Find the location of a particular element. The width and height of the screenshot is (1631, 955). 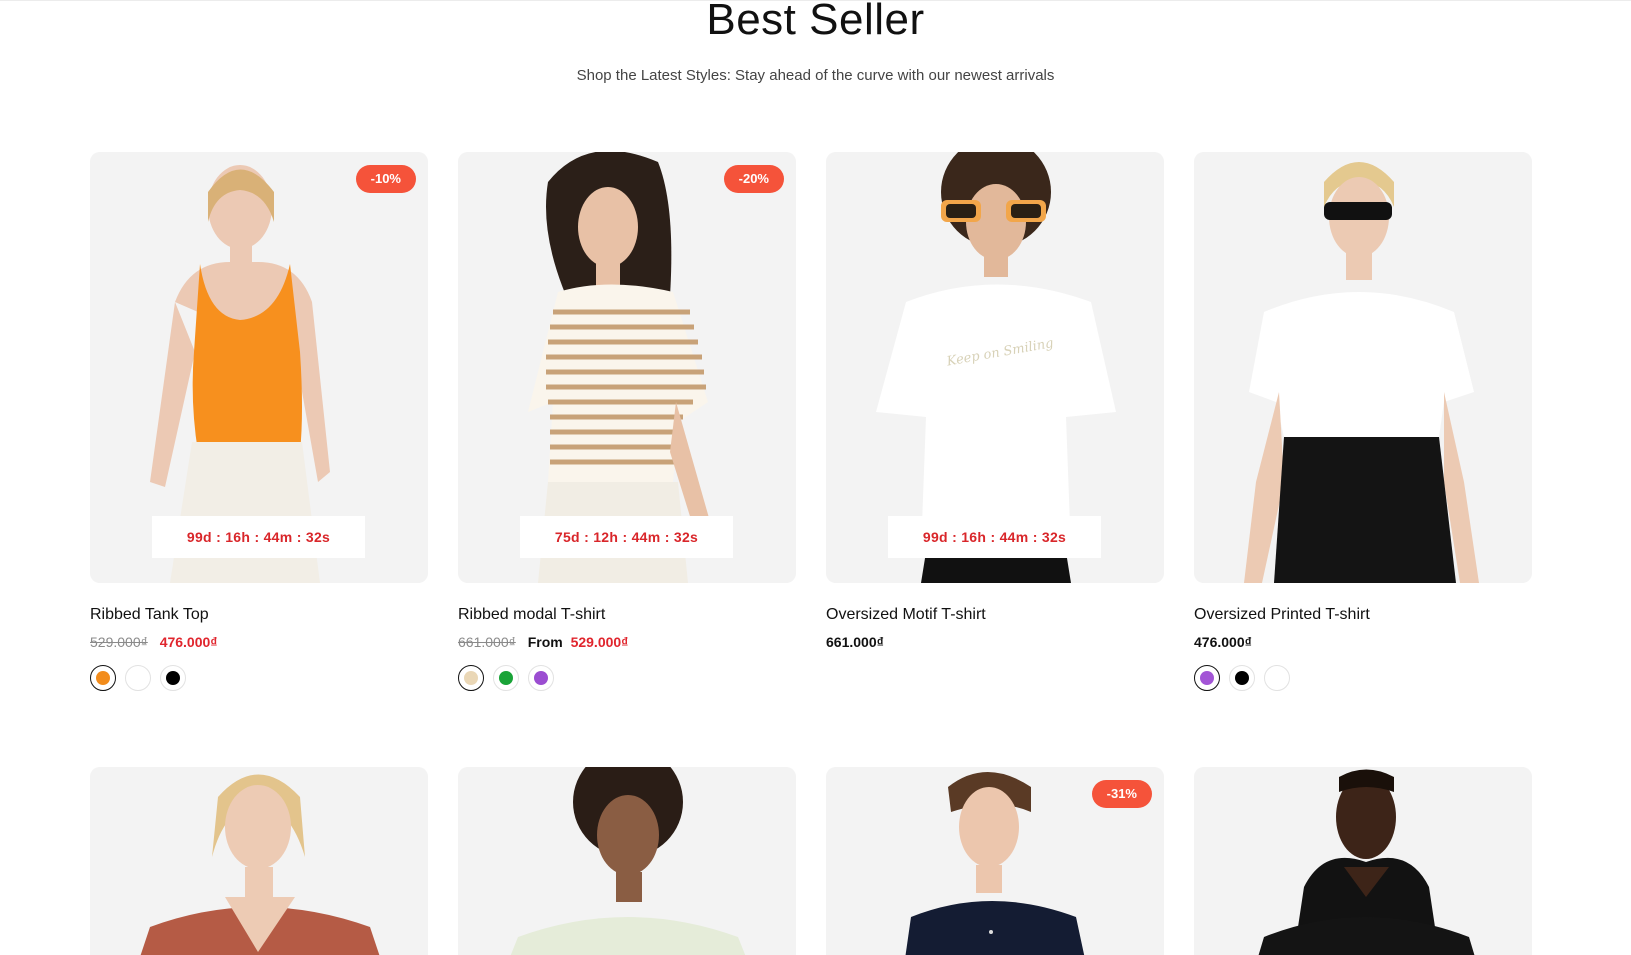

discount-badge: -10% is located at coordinates (385, 179).